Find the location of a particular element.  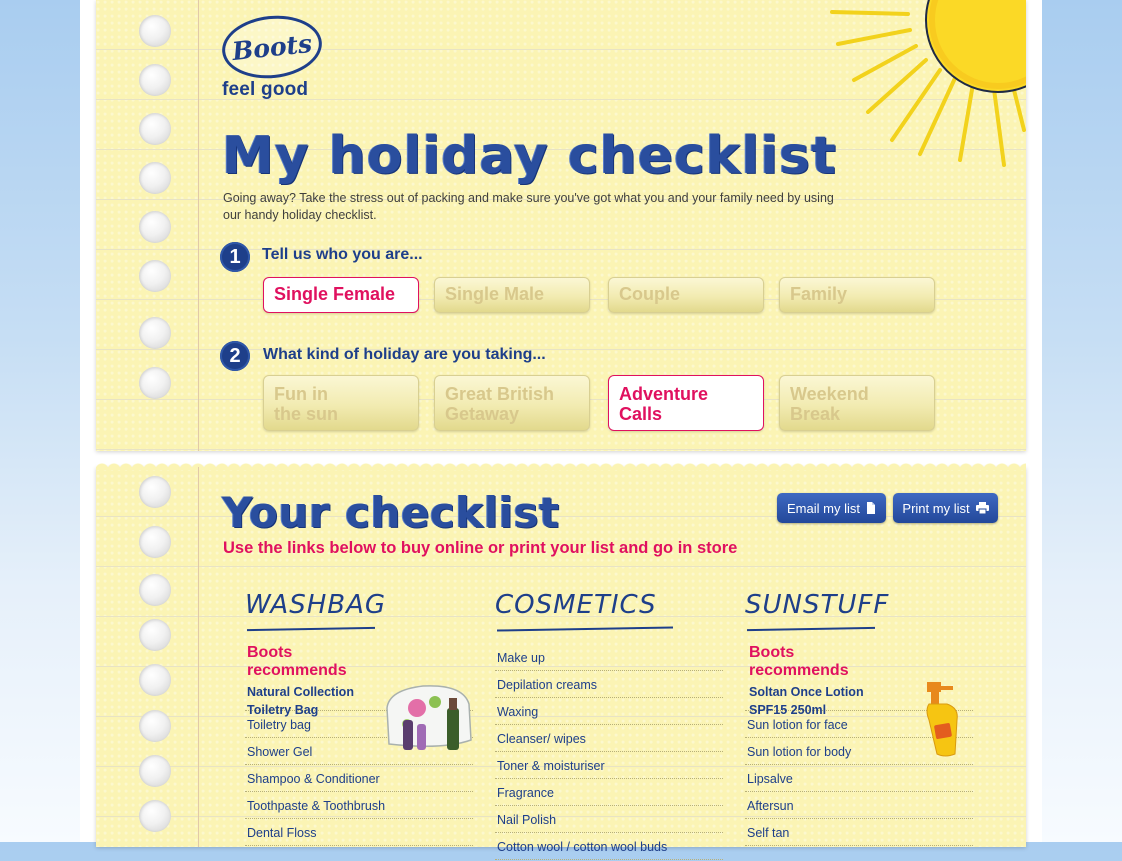

logo-wordmark: Boots is located at coordinates (272, 47).